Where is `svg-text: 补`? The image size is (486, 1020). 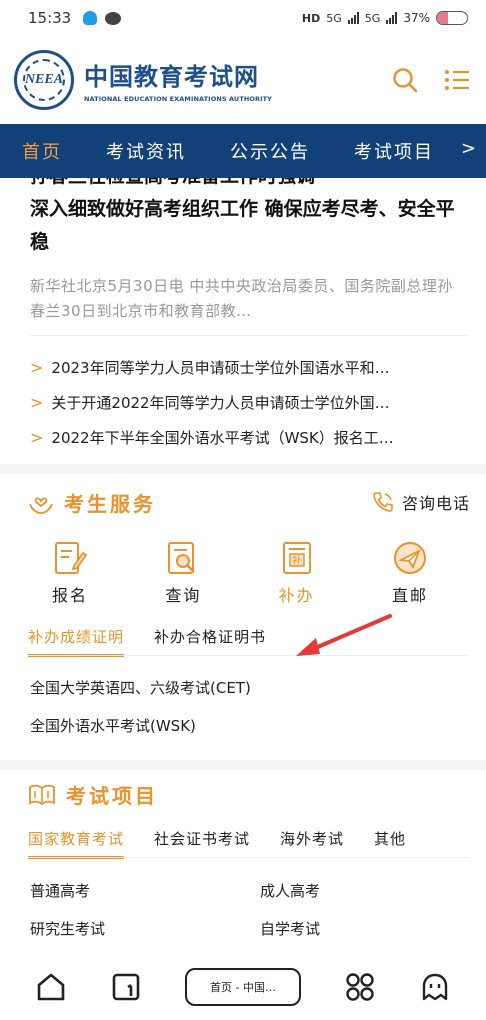 svg-text: 补 is located at coordinates (297, 560).